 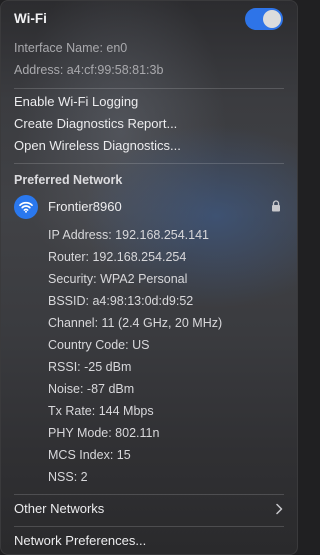 I want to click on other-networks-item: Other Networks, so click(x=59, y=509).